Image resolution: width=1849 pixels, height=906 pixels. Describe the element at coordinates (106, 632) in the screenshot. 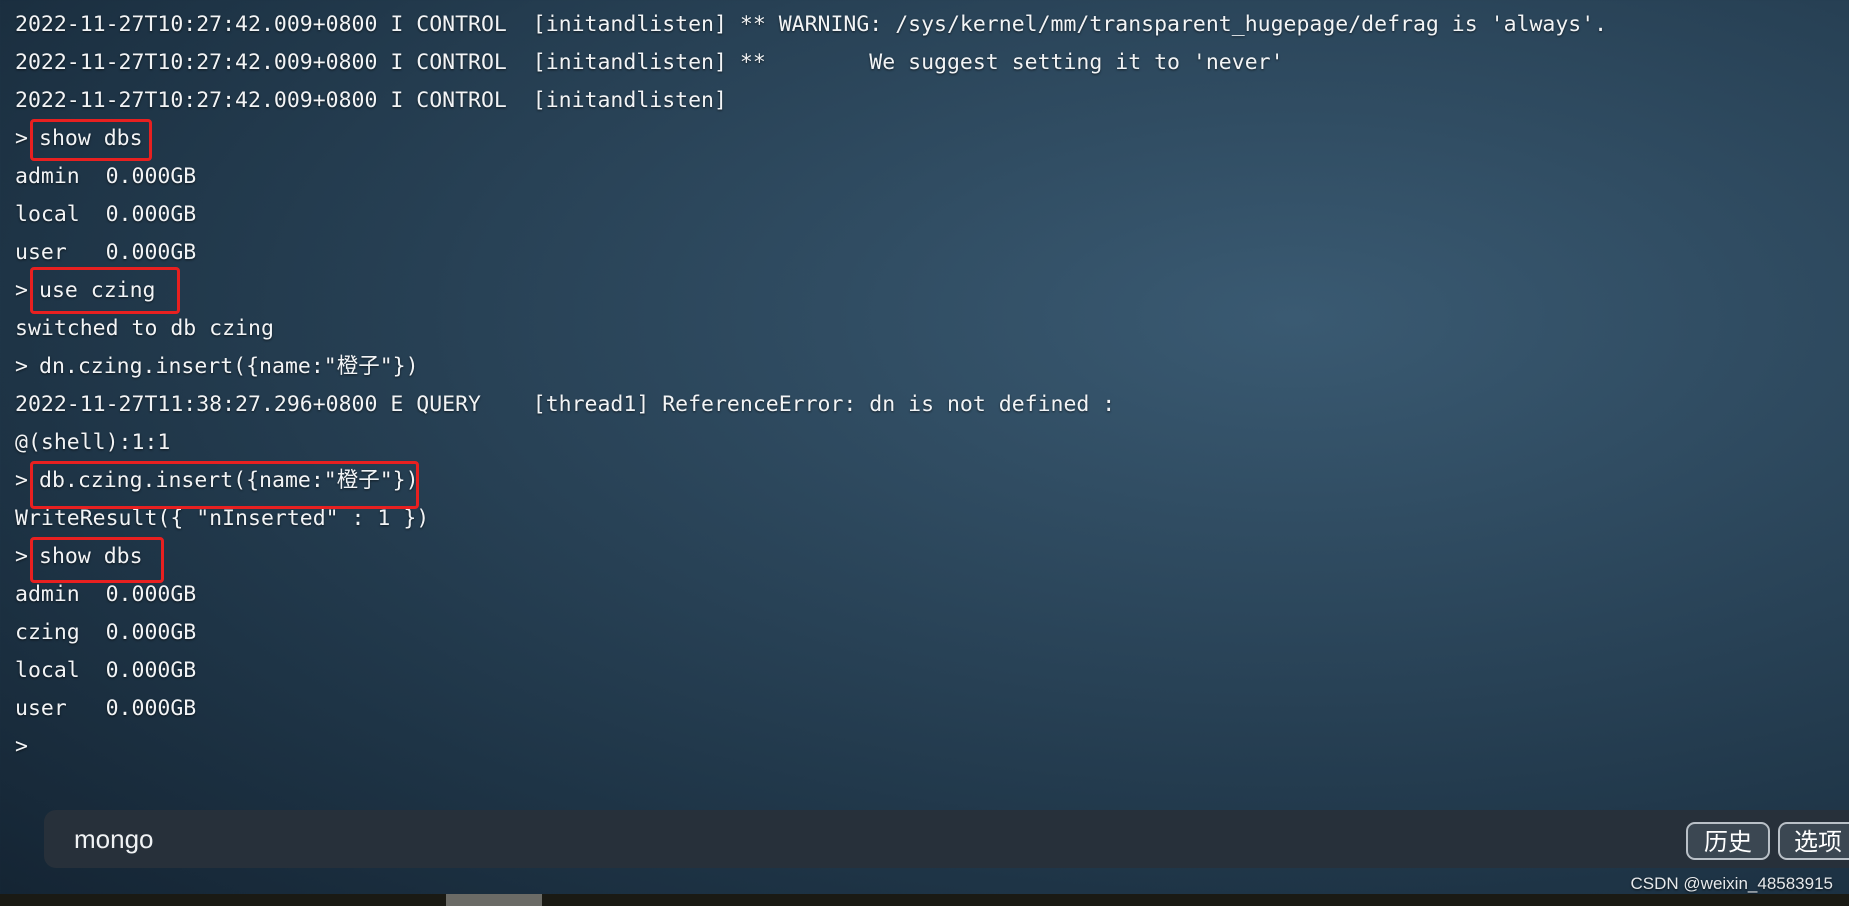

I see `output-line: czing 0.000GB` at that location.